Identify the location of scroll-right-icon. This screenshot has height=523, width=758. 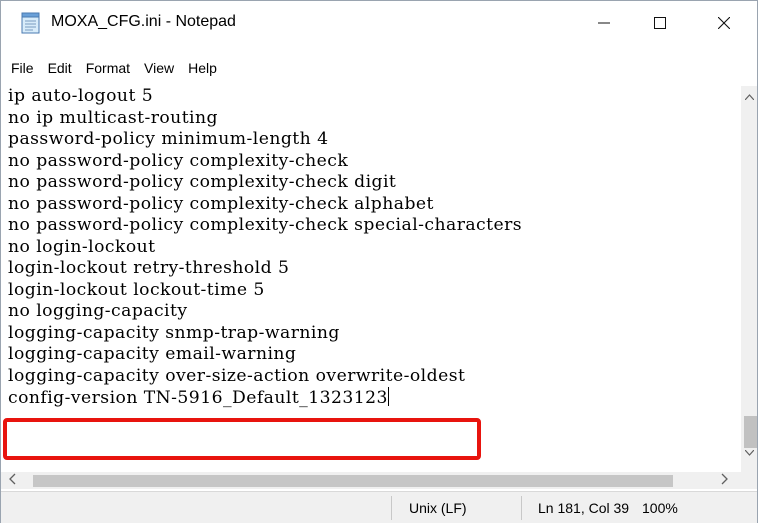
(724, 479).